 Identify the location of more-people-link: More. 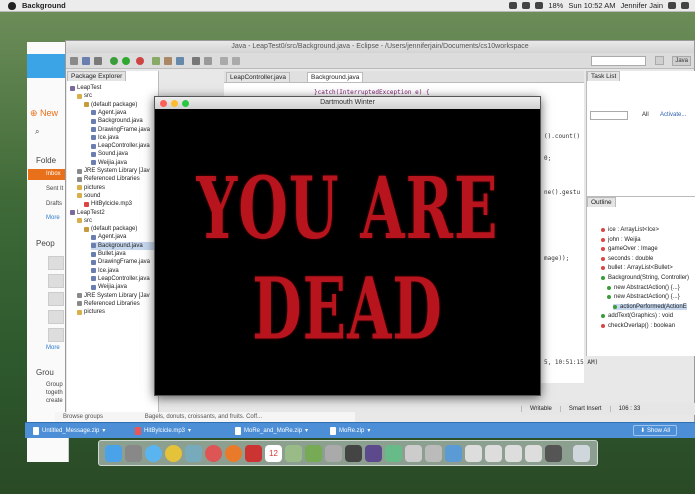
(53, 348).